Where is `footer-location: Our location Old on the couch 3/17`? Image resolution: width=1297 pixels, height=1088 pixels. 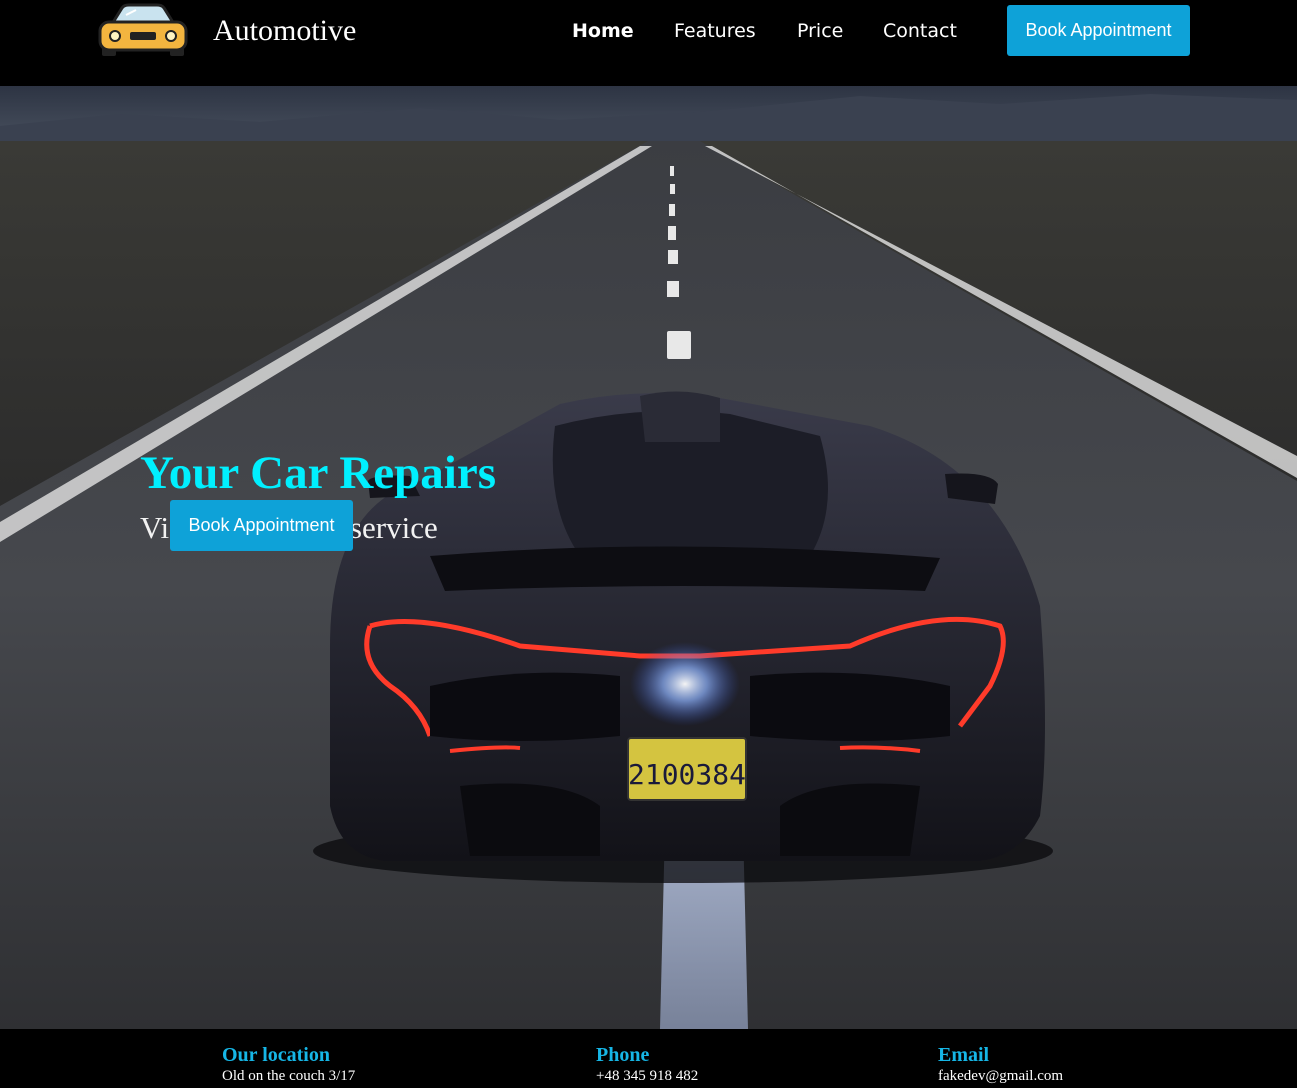 footer-location: Our location Old on the couch 3/17 is located at coordinates (288, 1064).